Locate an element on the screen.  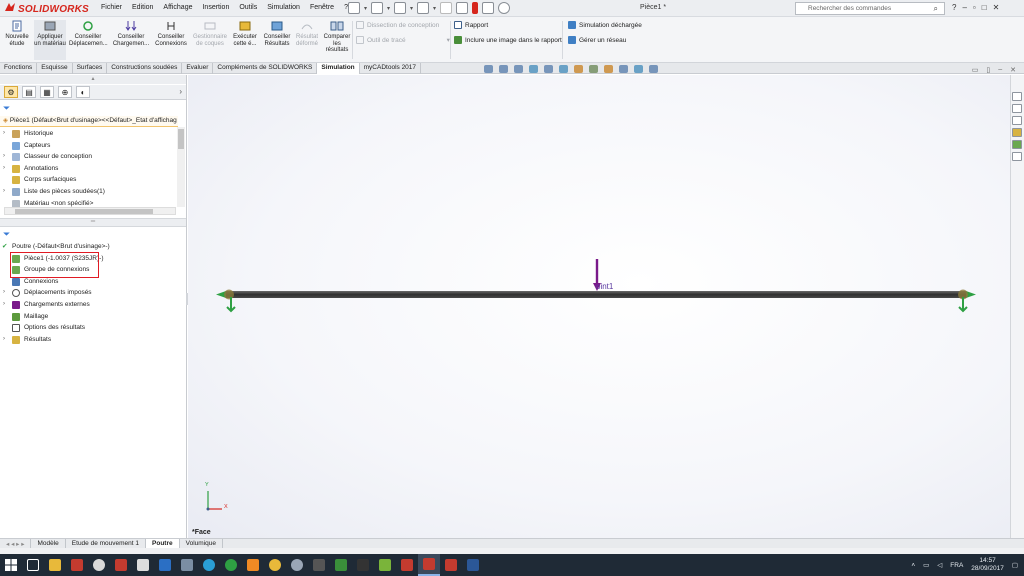
previous-view-icon is located at coordinates (518, 69).